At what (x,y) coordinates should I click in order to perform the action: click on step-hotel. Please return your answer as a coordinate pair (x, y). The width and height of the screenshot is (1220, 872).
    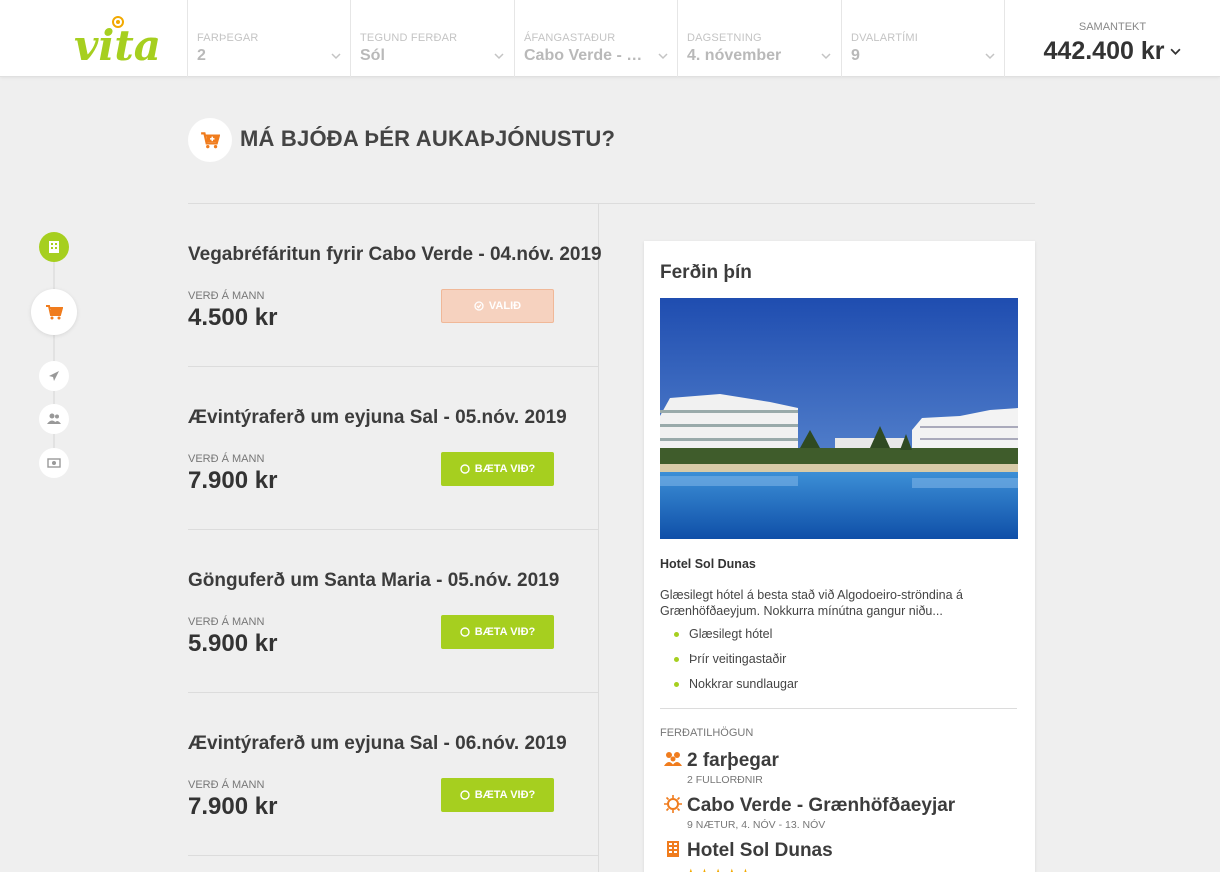
    Looking at the image, I should click on (54, 247).